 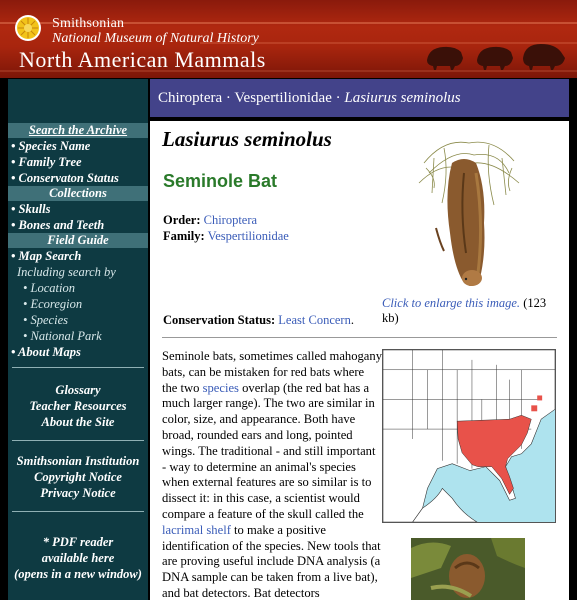 What do you see at coordinates (78, 209) in the screenshot?
I see `sidebar-item-skulls: • Skulls` at bounding box center [78, 209].